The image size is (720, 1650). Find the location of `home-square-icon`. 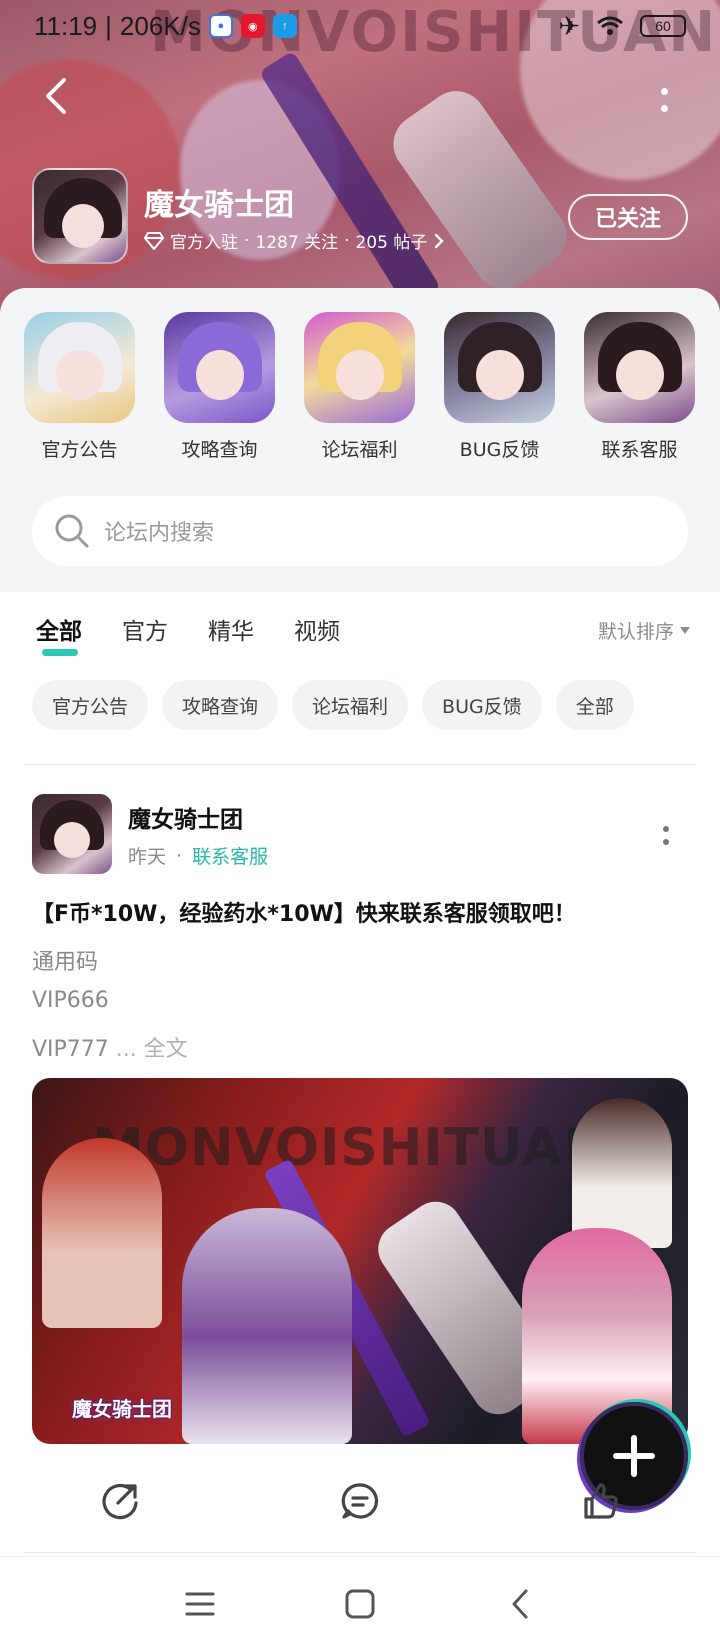

home-square-icon is located at coordinates (360, 1603).